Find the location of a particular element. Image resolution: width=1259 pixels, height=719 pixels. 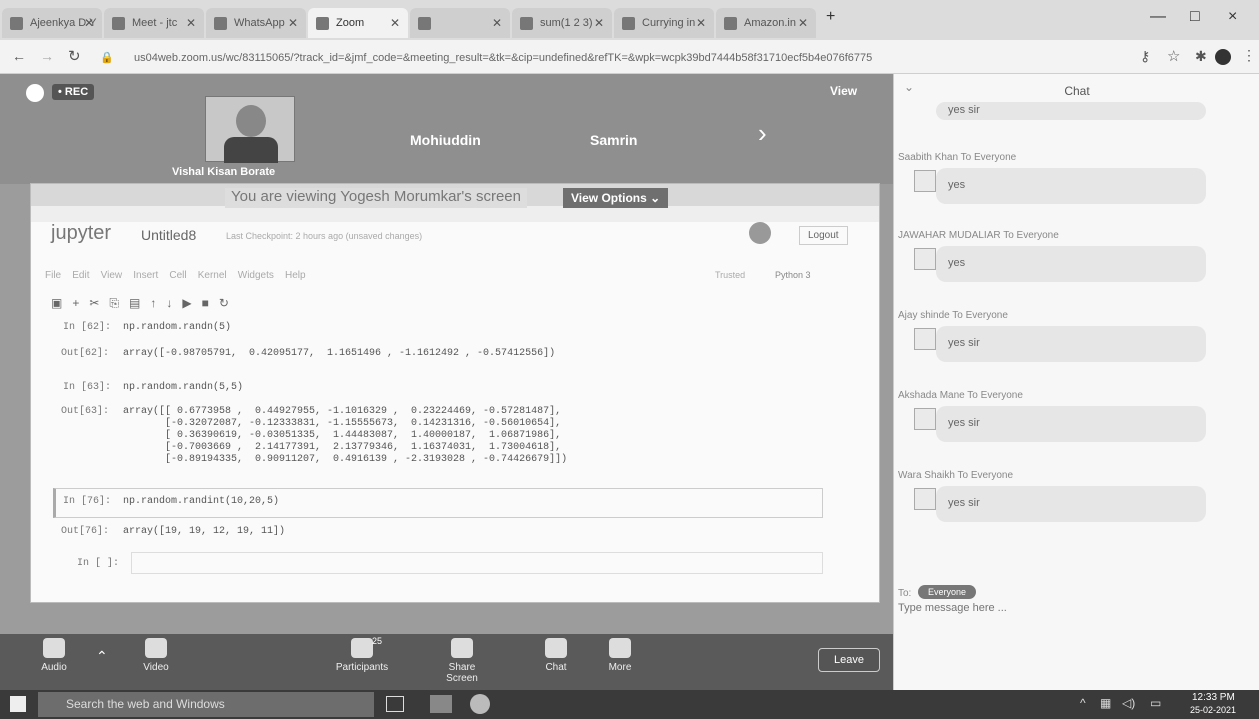

logout-button: Logout is located at coordinates (823, 235).